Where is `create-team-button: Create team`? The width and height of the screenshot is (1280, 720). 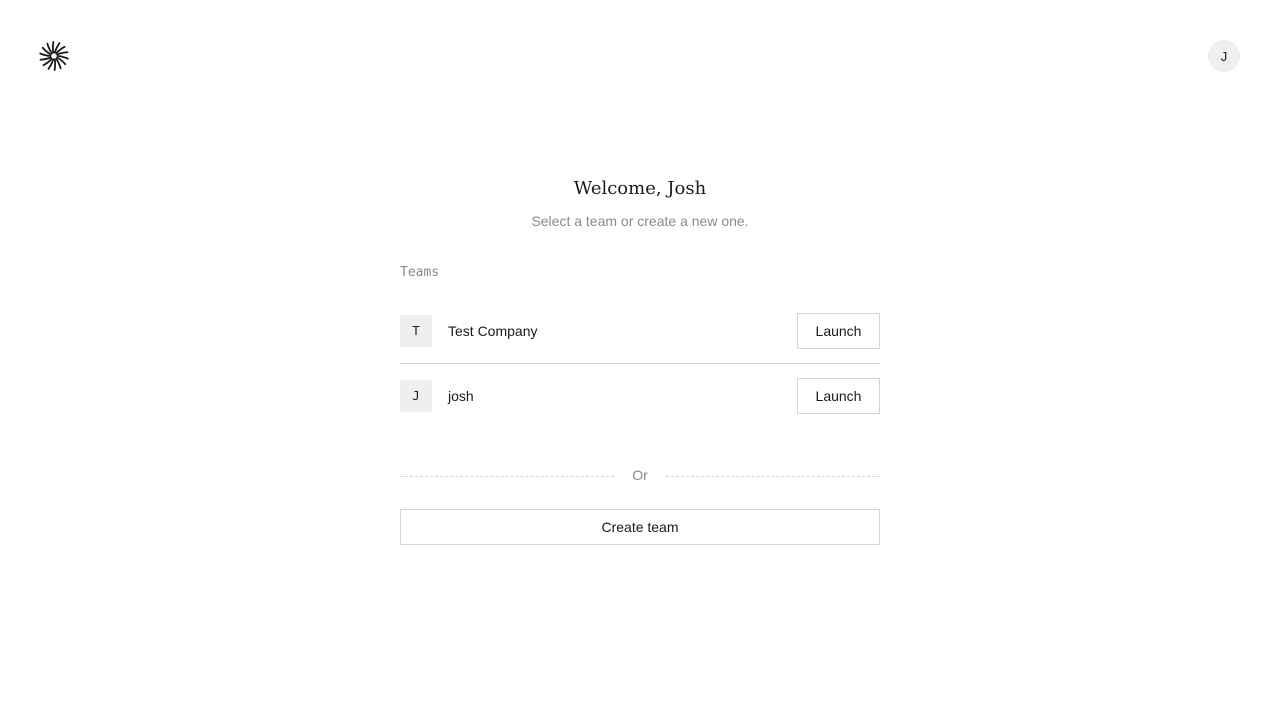 create-team-button: Create team is located at coordinates (640, 527).